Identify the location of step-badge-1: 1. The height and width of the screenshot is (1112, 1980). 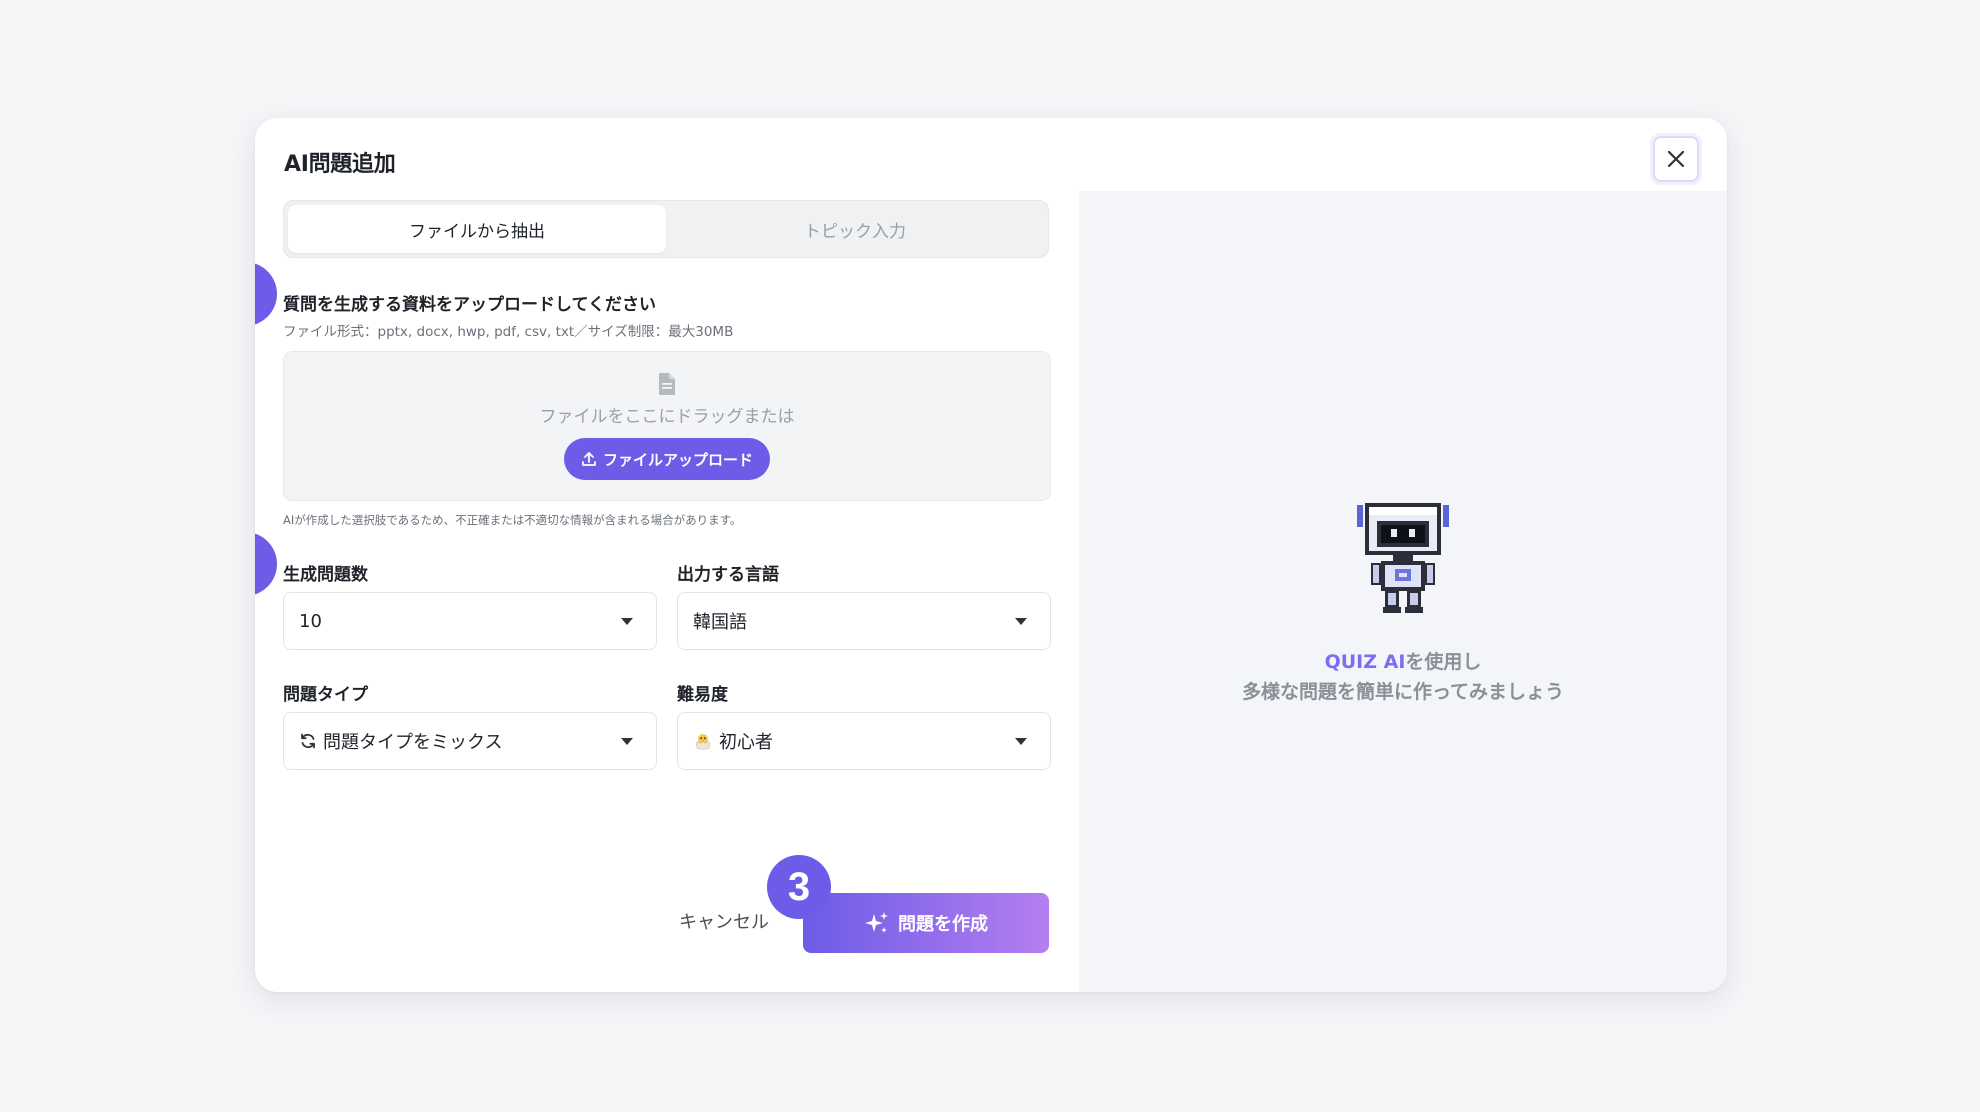
(266, 294).